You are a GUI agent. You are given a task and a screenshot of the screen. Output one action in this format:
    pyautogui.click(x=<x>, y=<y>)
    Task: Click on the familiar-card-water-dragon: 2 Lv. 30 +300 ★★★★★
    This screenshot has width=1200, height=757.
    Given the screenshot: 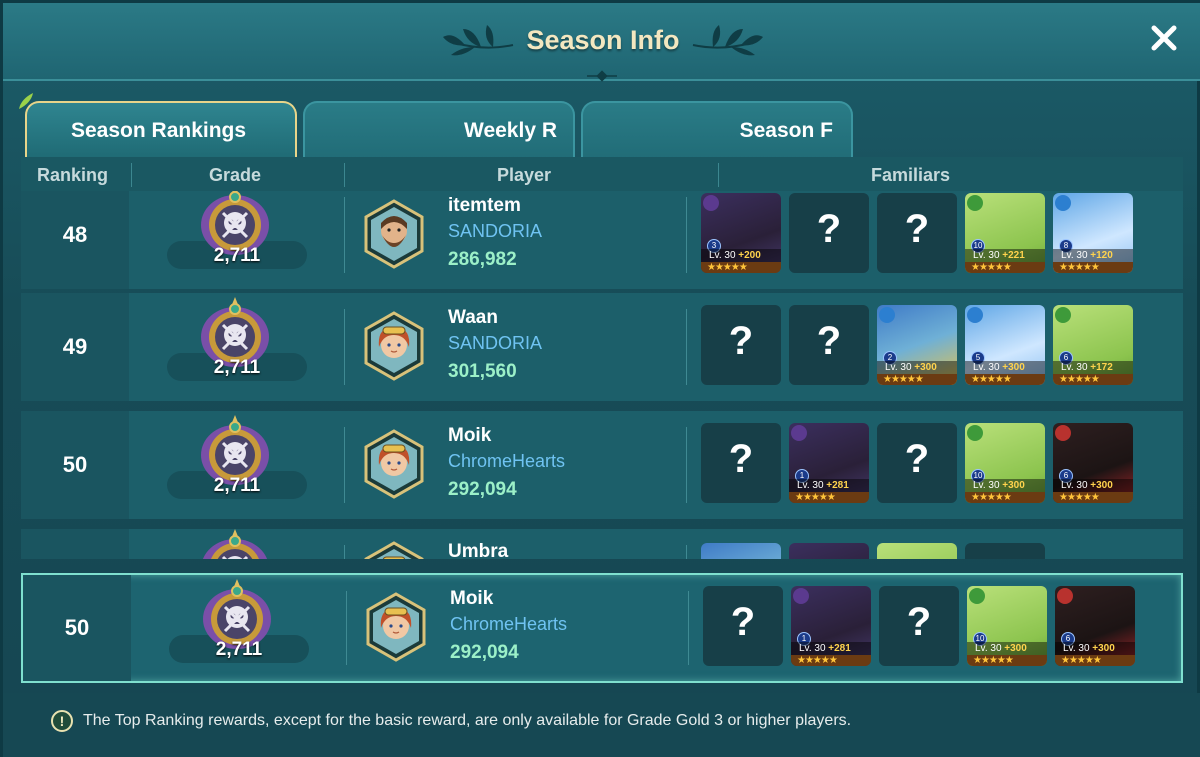 What is the action you would take?
    pyautogui.click(x=917, y=345)
    